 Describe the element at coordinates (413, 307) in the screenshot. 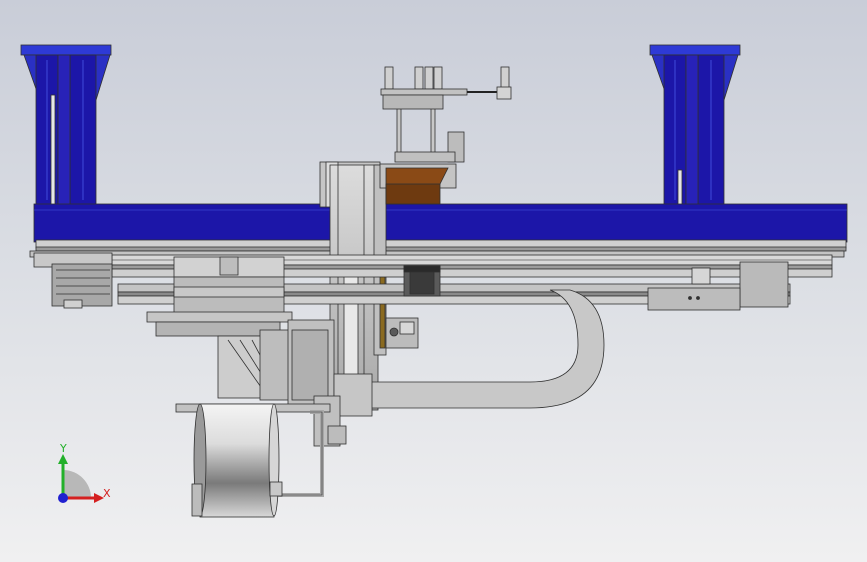

I see `stepper-motor` at that location.